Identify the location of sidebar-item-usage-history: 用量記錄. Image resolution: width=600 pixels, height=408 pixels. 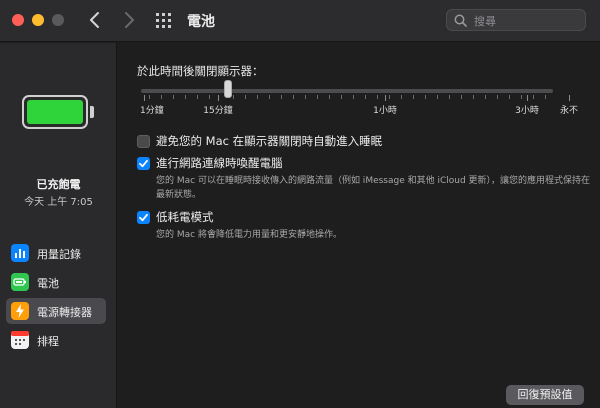
(56, 253).